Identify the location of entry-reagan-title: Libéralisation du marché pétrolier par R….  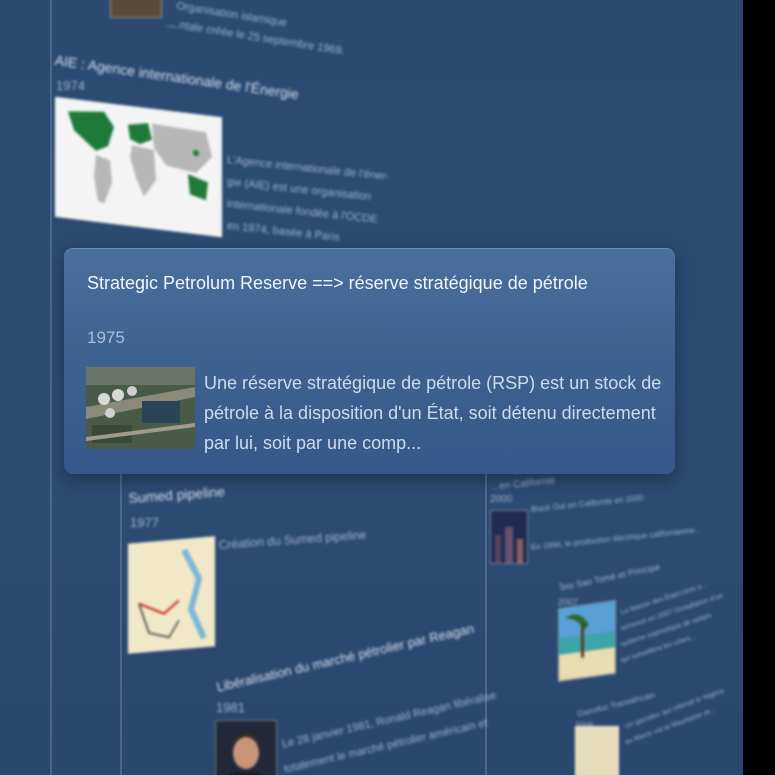
(345, 657).